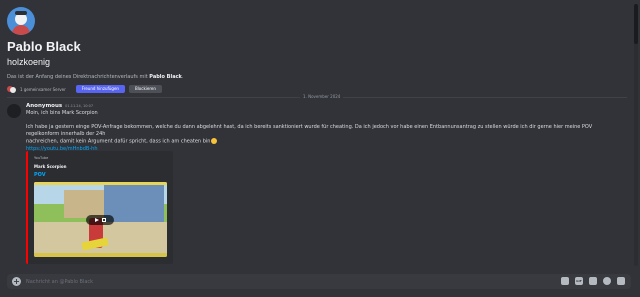  Describe the element at coordinates (565, 281) in the screenshot. I see `gift-icon` at that location.